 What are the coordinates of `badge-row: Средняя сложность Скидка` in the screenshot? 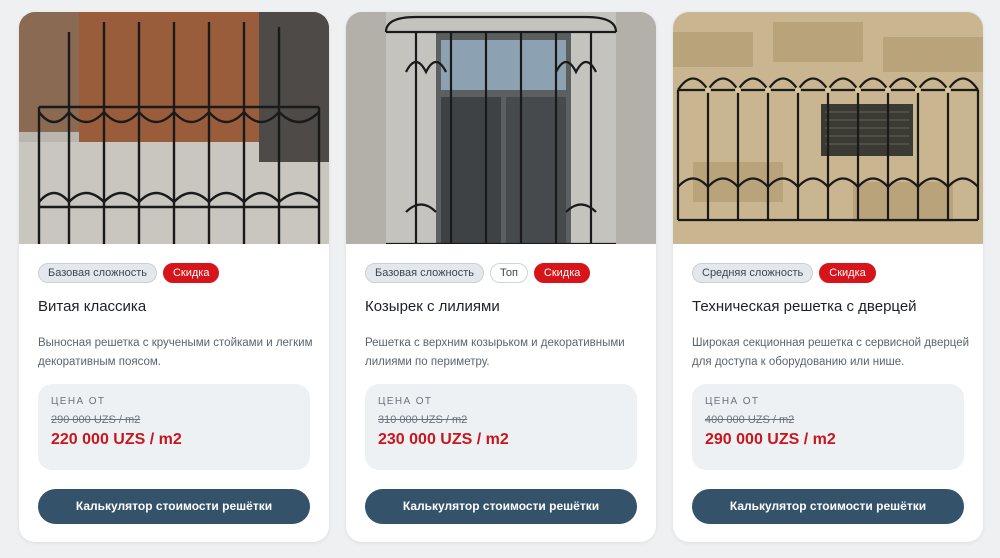 It's located at (784, 273).